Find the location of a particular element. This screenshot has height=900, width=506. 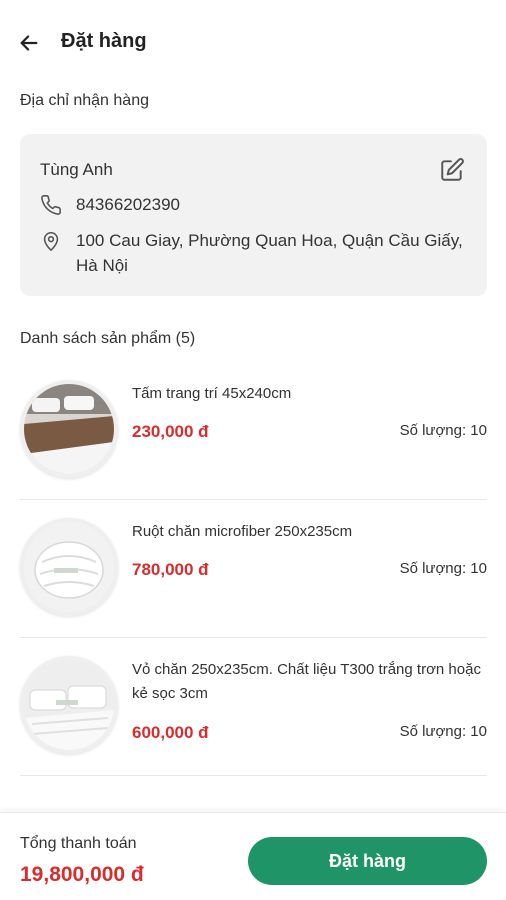

recipient-name: Tùng Anh is located at coordinates (76, 169).